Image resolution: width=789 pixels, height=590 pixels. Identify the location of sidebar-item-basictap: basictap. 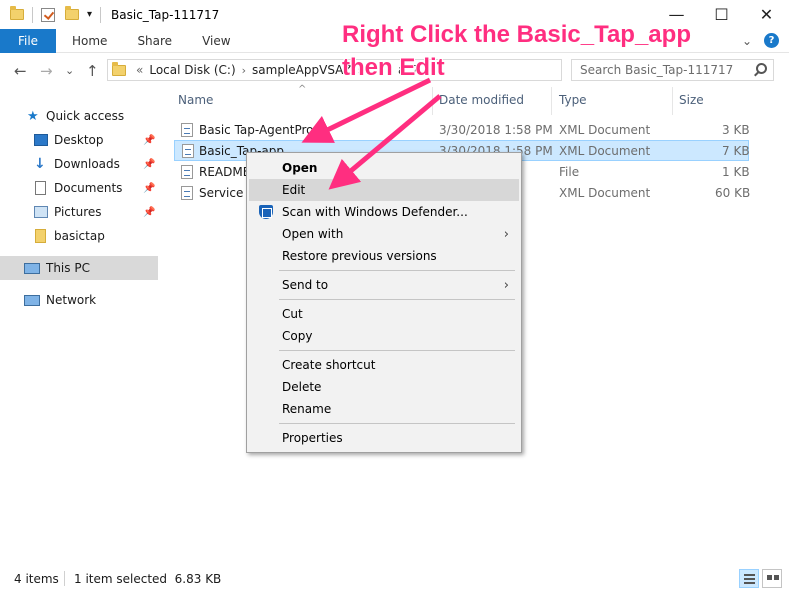
(79, 236).